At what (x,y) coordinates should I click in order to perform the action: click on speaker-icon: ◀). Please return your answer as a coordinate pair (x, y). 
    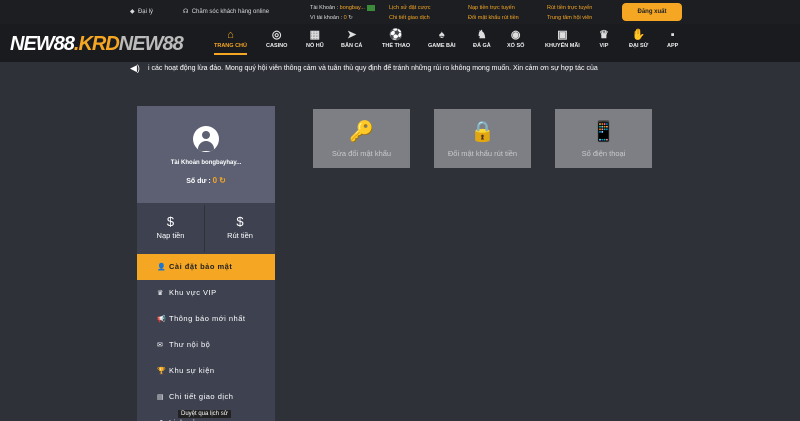
    Looking at the image, I should click on (135, 68).